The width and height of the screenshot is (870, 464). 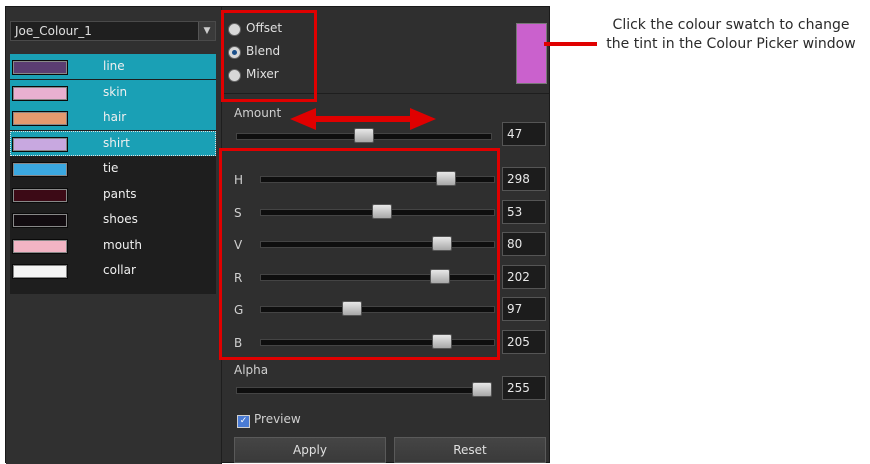 I want to click on callout-pointer-line, so click(x=570, y=44).